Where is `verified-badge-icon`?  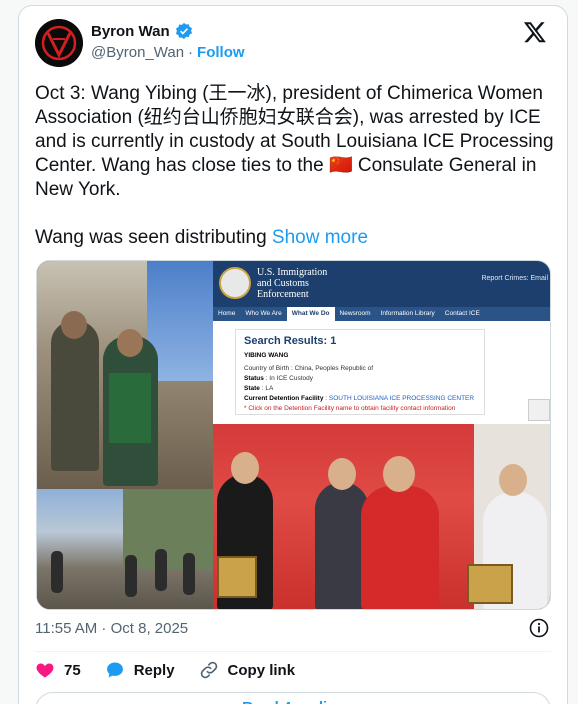 verified-badge-icon is located at coordinates (183, 31).